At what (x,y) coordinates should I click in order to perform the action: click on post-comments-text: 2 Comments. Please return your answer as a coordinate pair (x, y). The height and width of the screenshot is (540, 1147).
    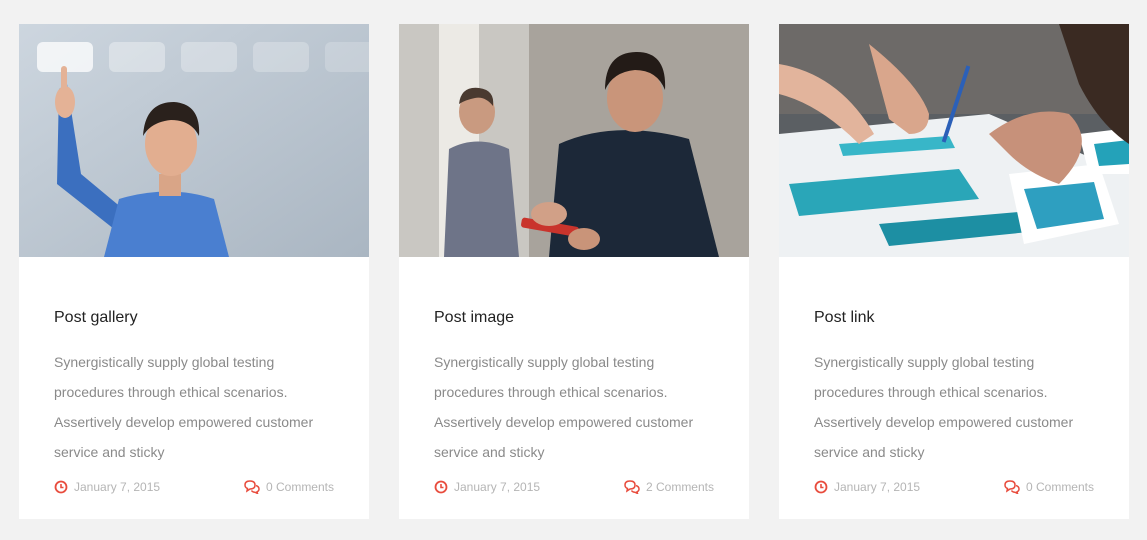
    Looking at the image, I should click on (679, 487).